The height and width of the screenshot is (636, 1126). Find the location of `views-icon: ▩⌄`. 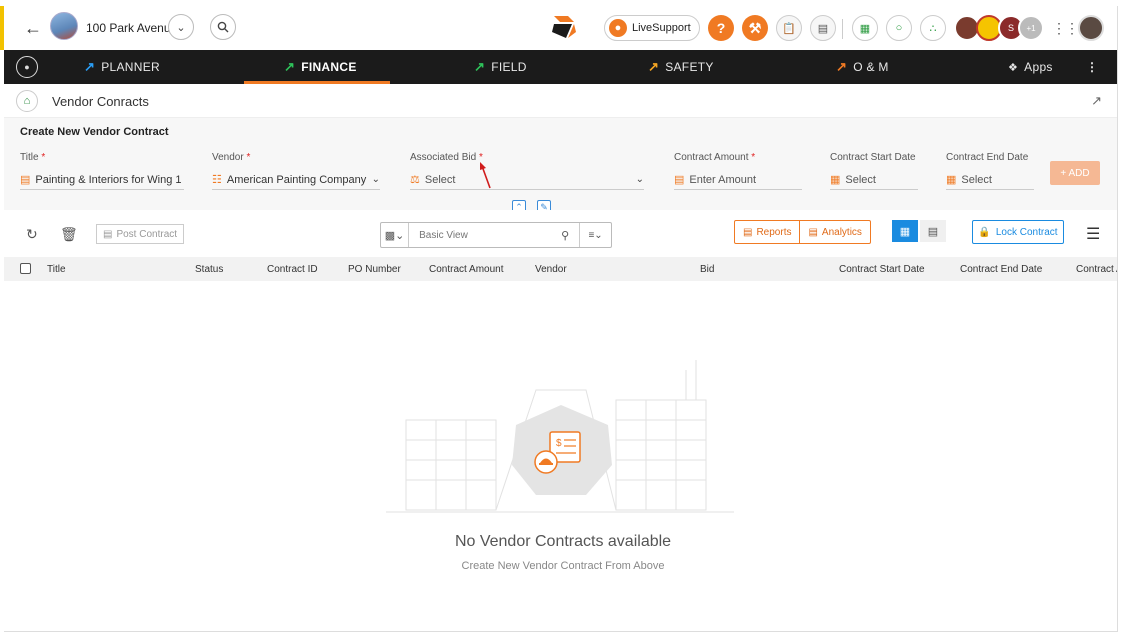

views-icon: ▩⌄ is located at coordinates (394, 235).